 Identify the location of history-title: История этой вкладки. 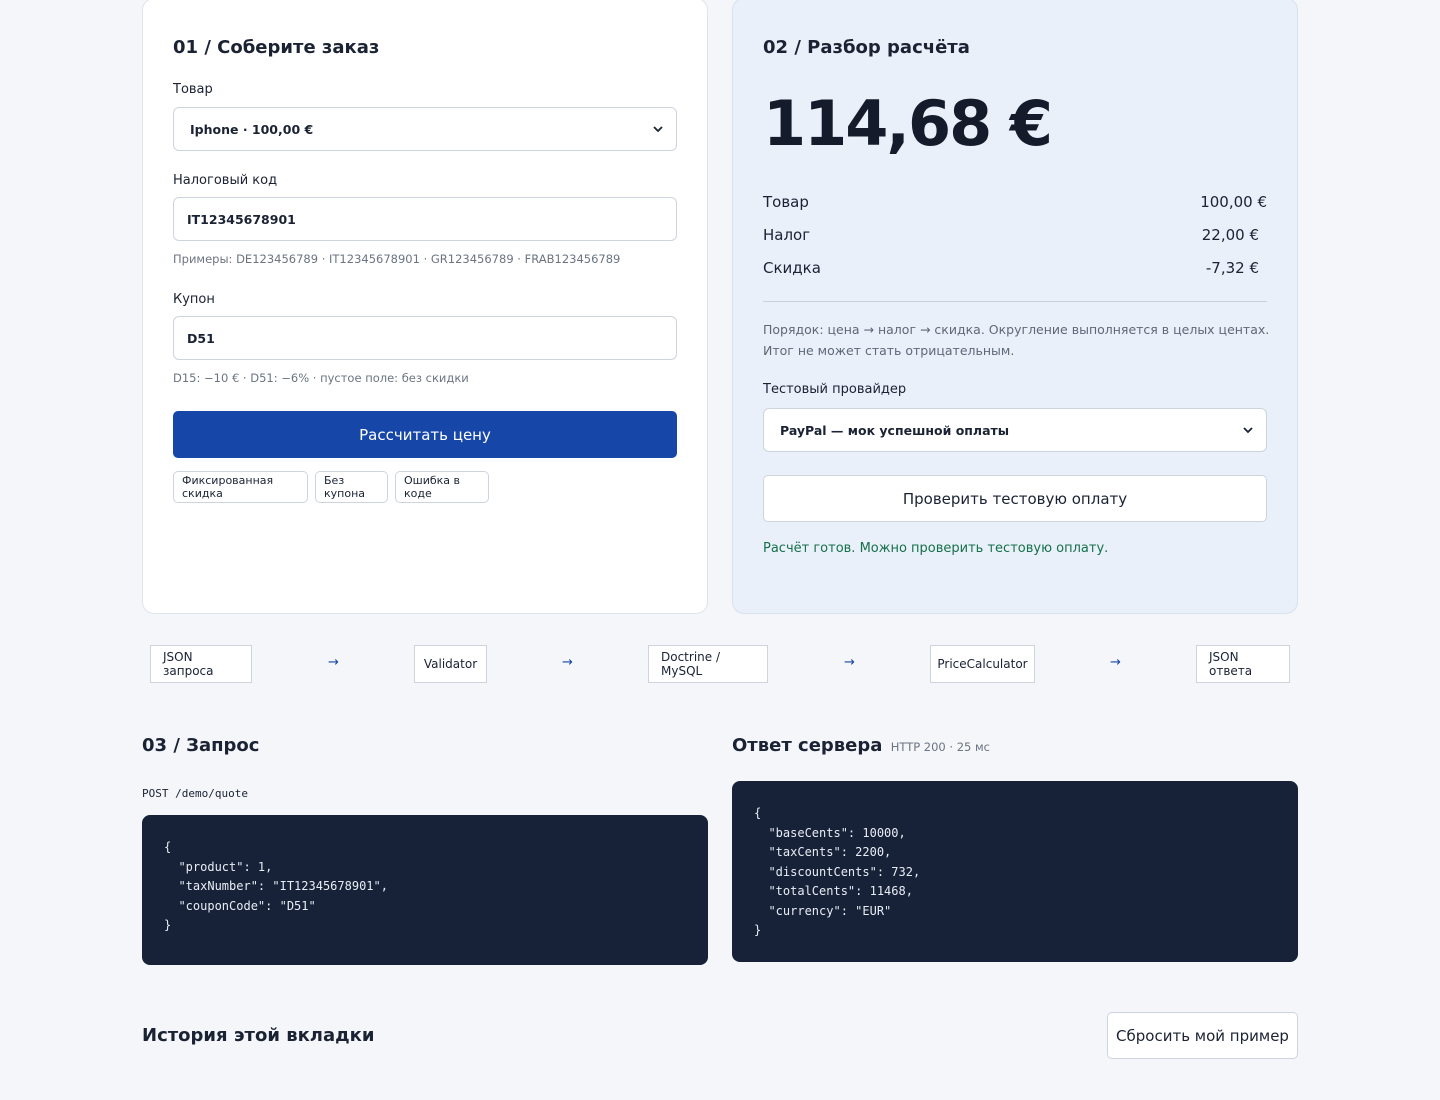
(258, 1035).